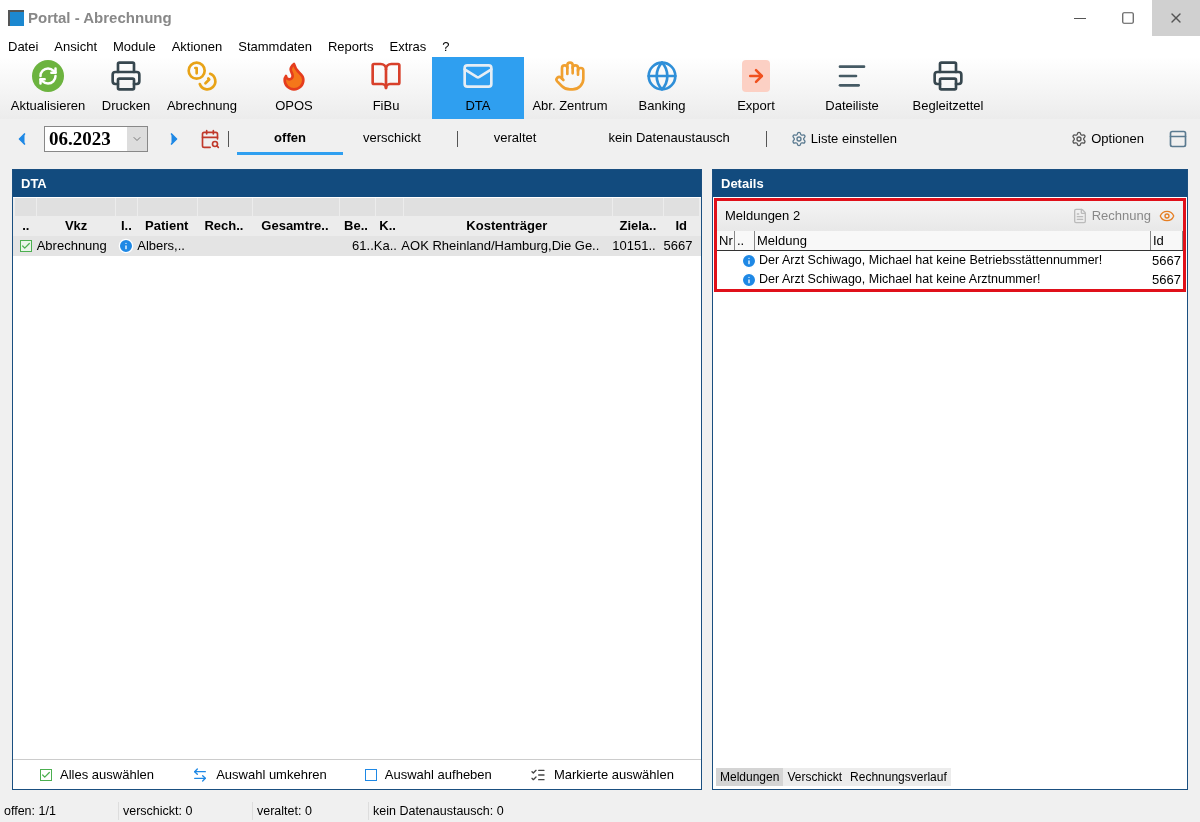  Describe the element at coordinates (500, 246) in the screenshot. I see `table-cell-text: AOK Rheinland/Hamburg,Die Ge..` at that location.